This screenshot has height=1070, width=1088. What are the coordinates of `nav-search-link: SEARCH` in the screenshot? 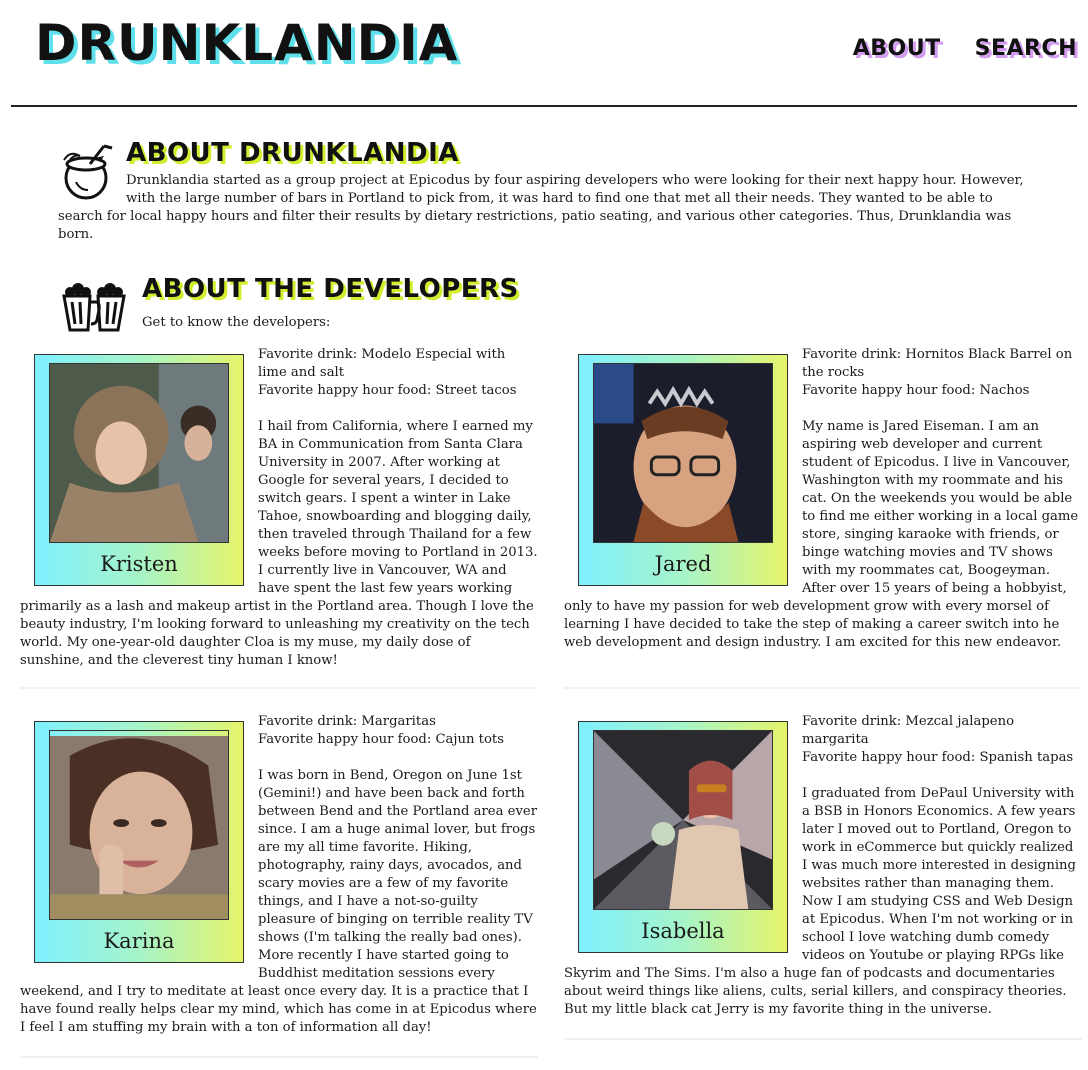 It's located at (1026, 48).